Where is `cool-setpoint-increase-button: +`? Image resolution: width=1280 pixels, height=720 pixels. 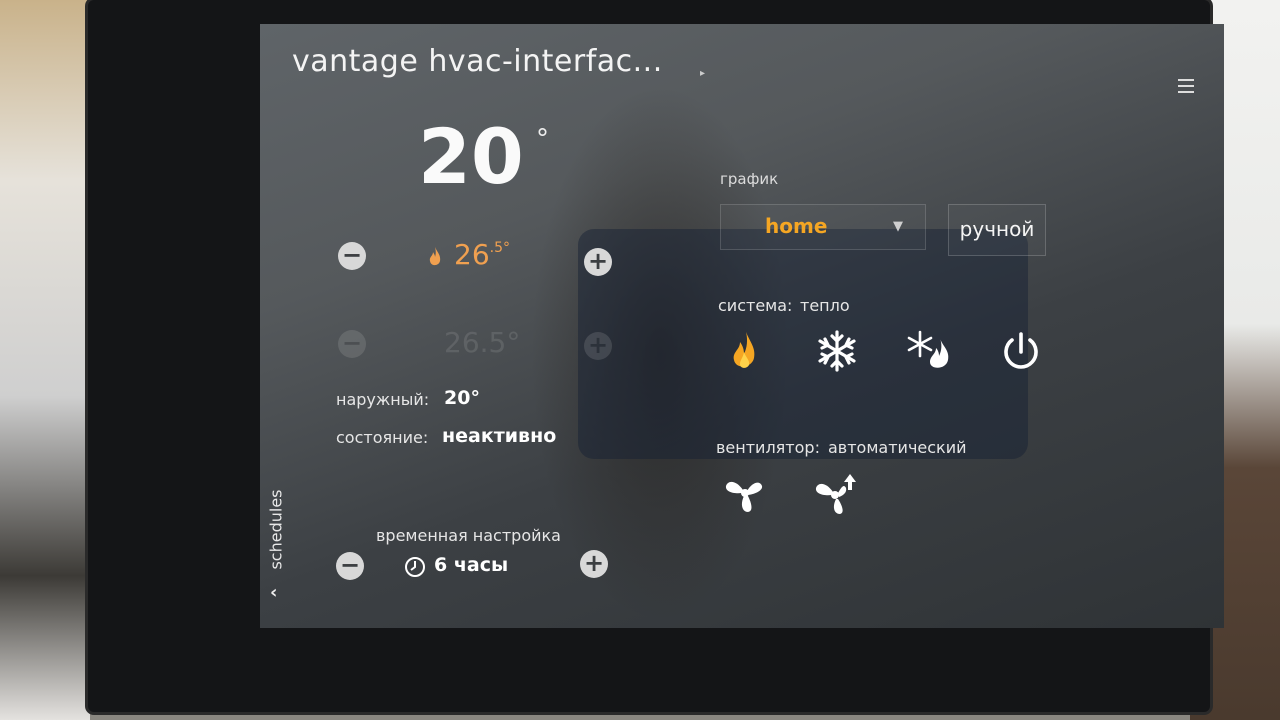
cool-setpoint-increase-button: + is located at coordinates (598, 346).